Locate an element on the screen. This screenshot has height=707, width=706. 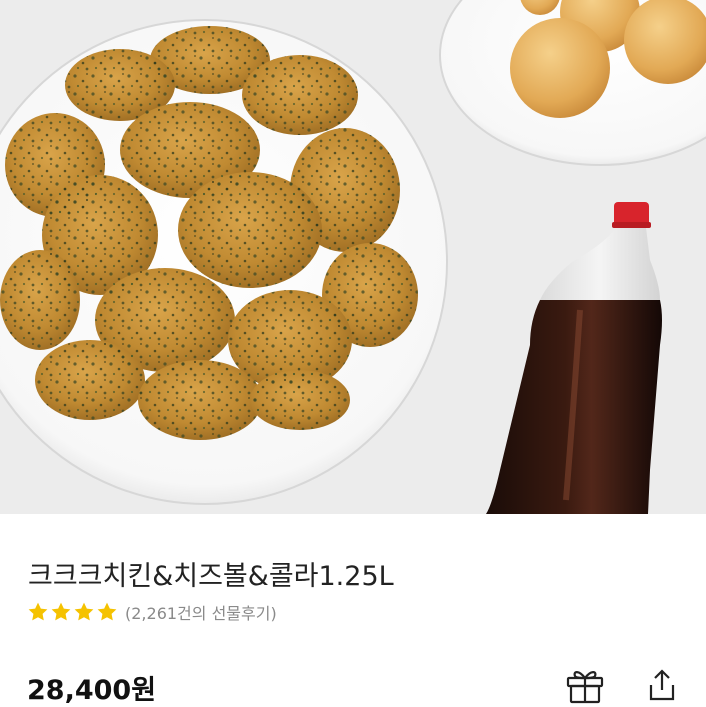
rating-stars is located at coordinates (72, 612).